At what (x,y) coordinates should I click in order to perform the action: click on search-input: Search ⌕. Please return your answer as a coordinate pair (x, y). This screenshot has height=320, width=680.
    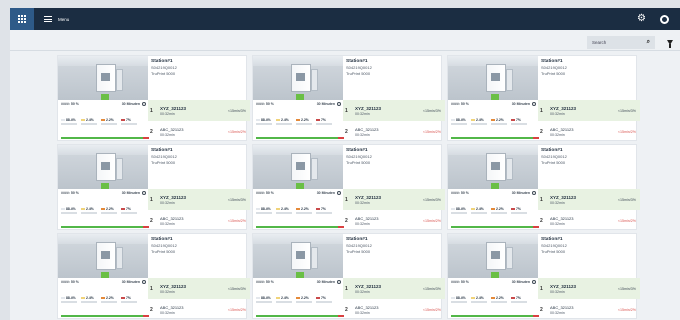
    Looking at the image, I should click on (621, 42).